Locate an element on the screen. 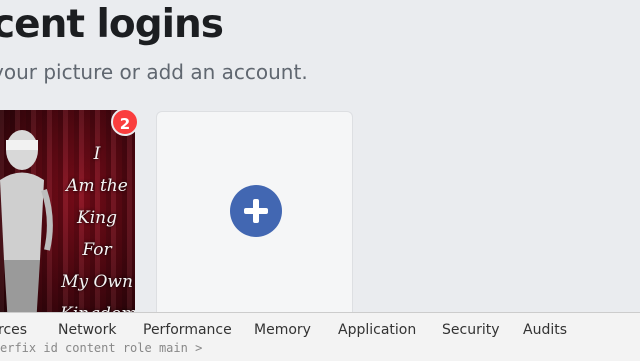 The width and height of the screenshot is (640, 361). profile-photo-caption: I Am the King For My Own Kingdom is located at coordinates (97, 234).